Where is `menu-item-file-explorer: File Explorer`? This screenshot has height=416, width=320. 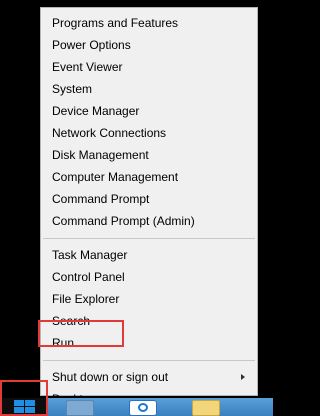
menu-item-file-explorer: File Explorer is located at coordinates (149, 299).